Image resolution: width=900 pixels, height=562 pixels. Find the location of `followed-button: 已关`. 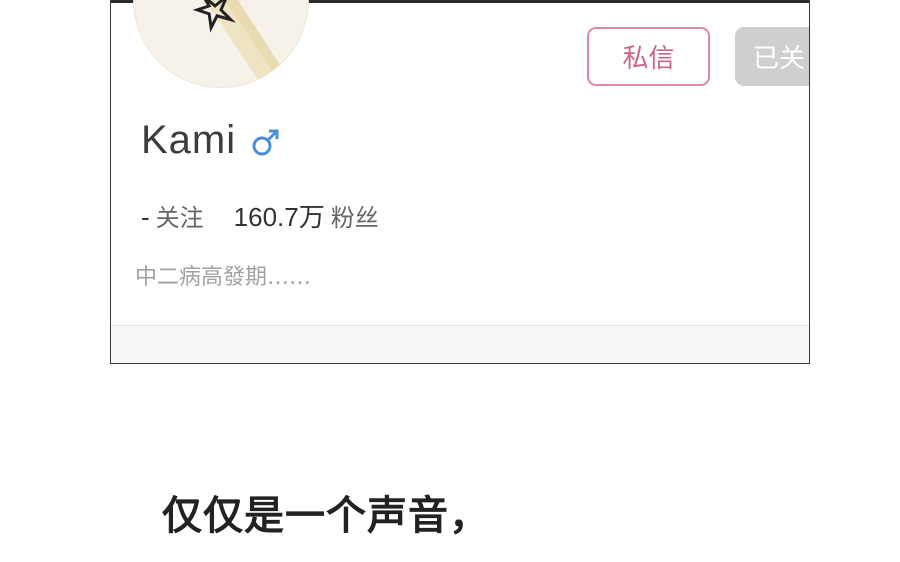

followed-button: 已关 is located at coordinates (772, 56).